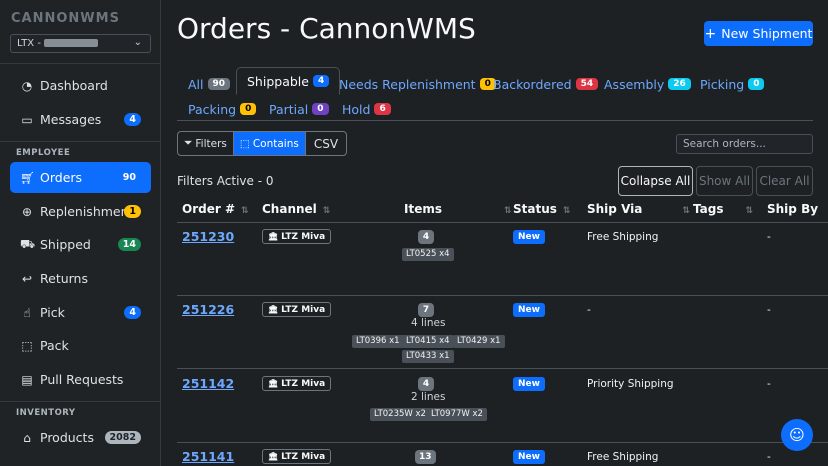 The height and width of the screenshot is (466, 828). I want to click on tab-packing: Packing 0, so click(222, 109).